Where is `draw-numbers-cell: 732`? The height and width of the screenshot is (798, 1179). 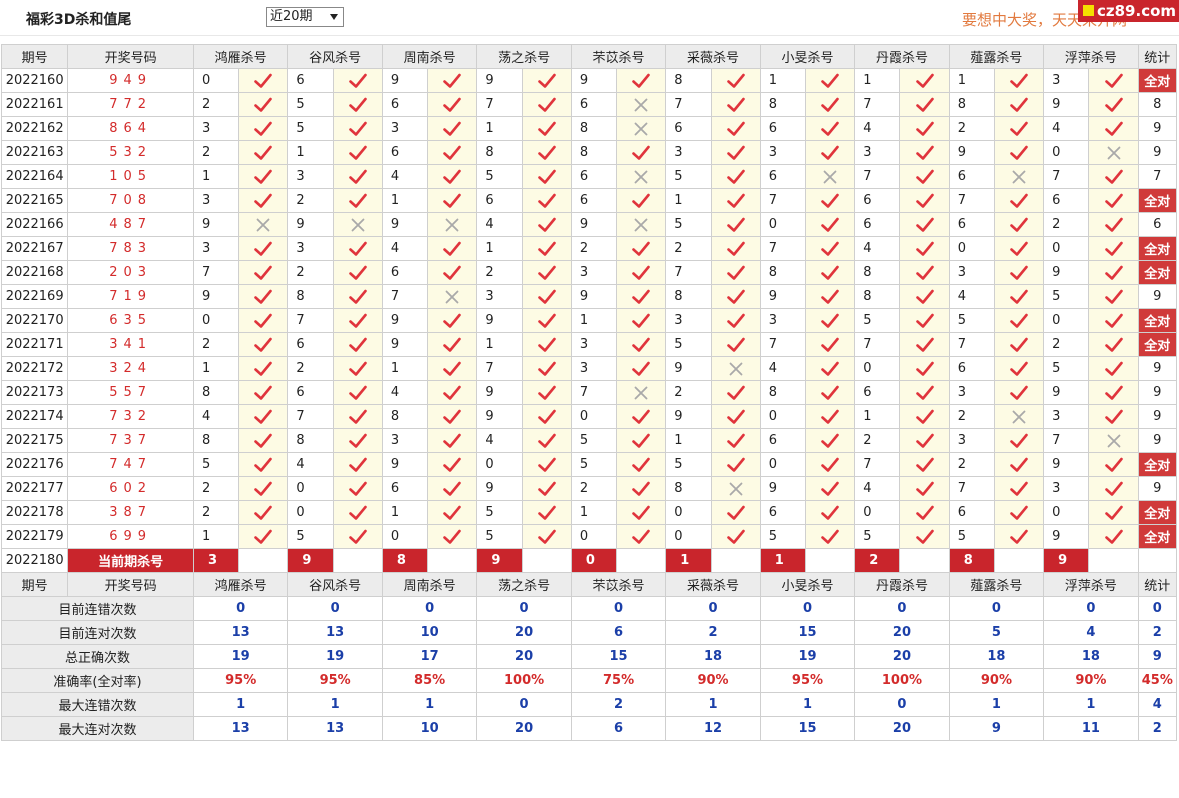
draw-numbers-cell: 732 is located at coordinates (130, 416).